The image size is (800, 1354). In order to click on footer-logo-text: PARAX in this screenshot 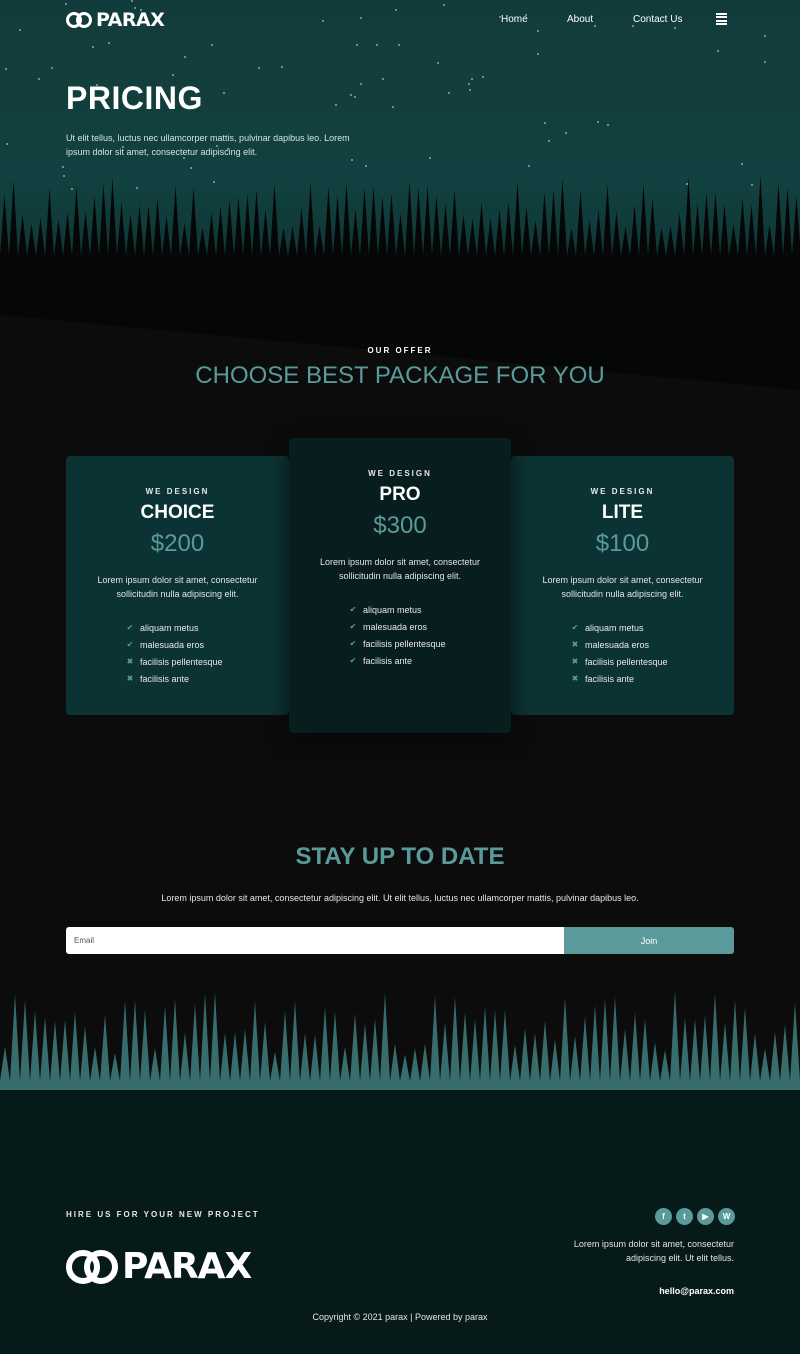, I will do `click(187, 1266)`.